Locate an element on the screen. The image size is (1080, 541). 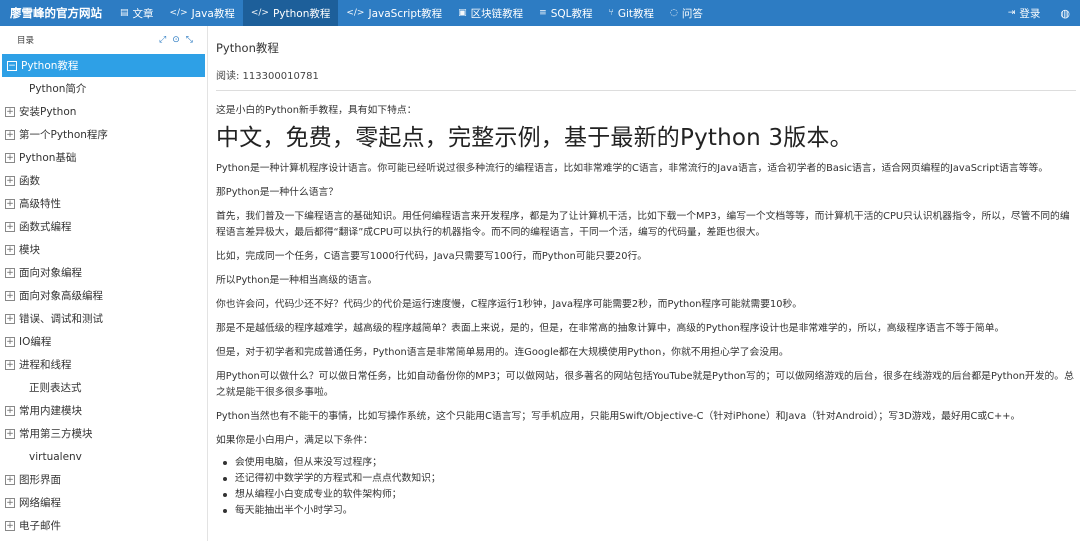
sidebar-item-label: Python教程 is located at coordinates (50, 66).